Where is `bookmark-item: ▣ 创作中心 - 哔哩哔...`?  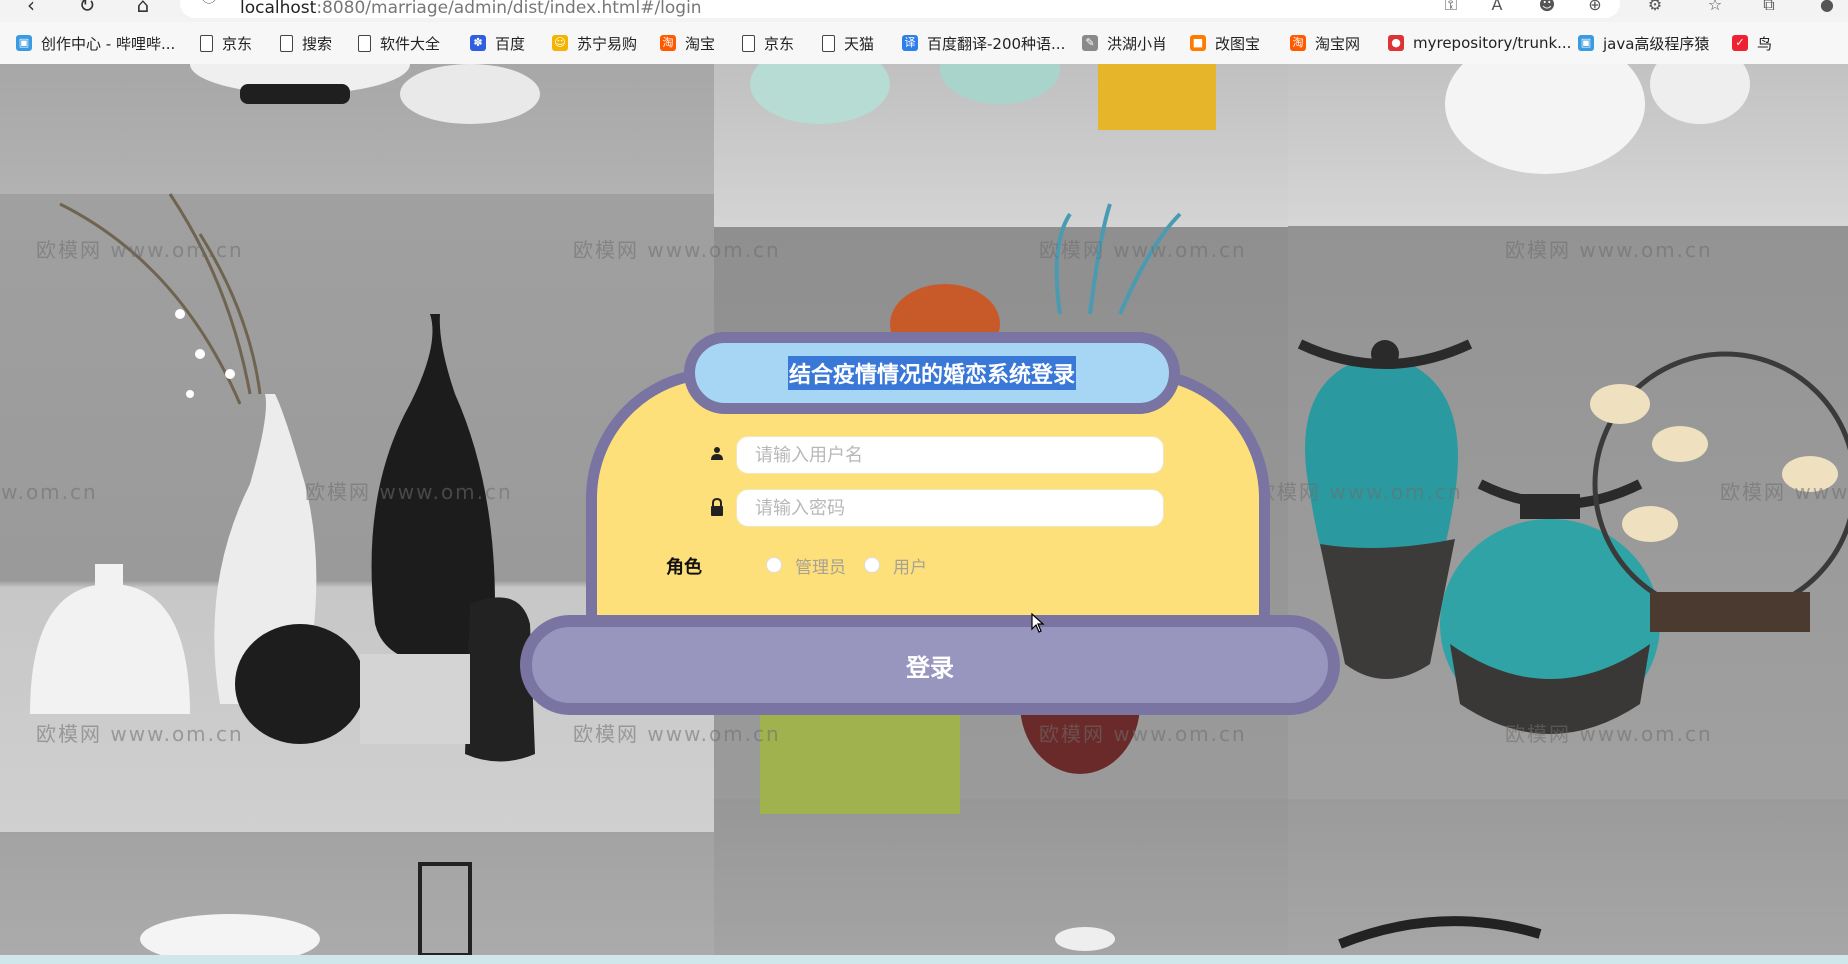
bookmark-item: ▣ 创作中心 - 哔哩哔... is located at coordinates (95, 43).